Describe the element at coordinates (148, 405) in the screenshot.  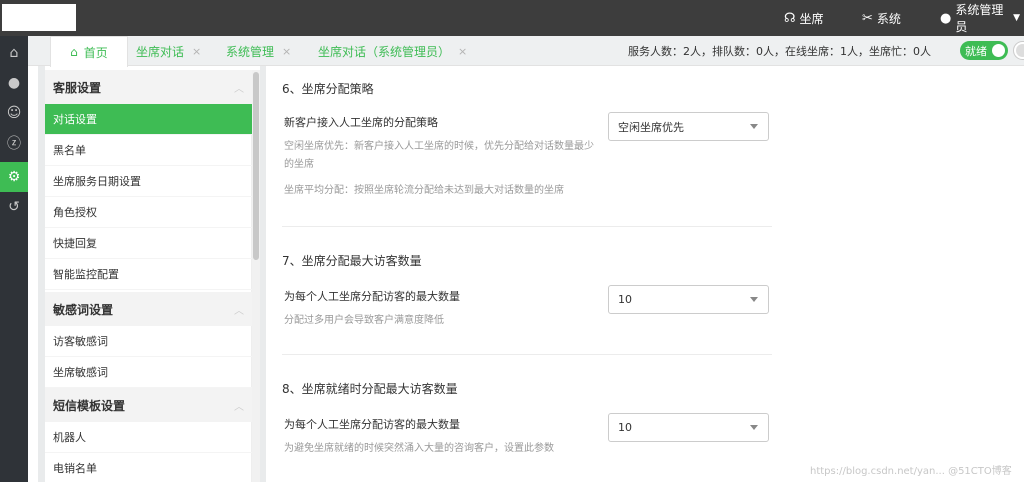
I see `menu-group-sms-templates: 短信模板设置 ︿` at that location.